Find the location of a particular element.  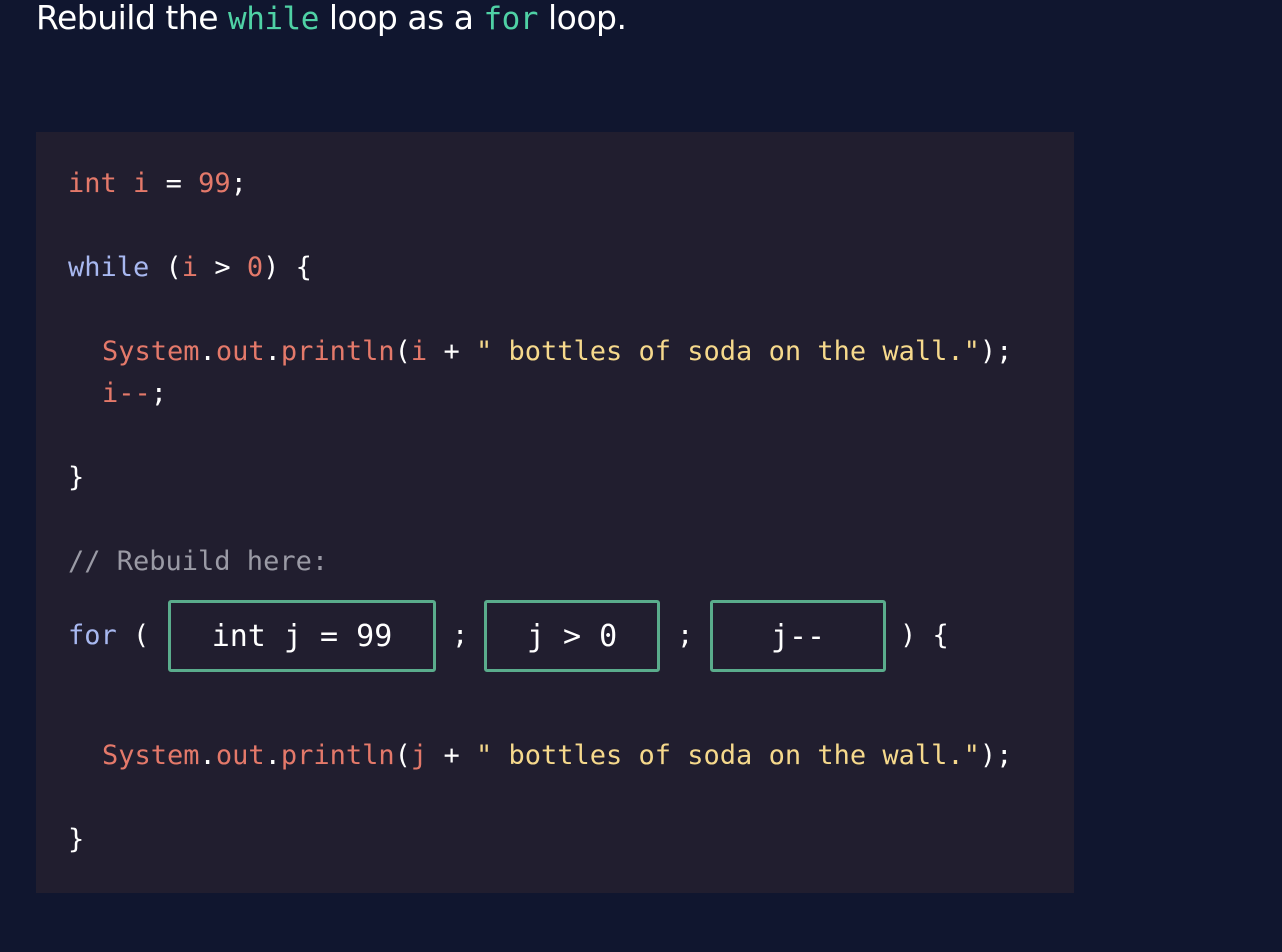

condition-blank-field: j > 0 is located at coordinates (572, 636).